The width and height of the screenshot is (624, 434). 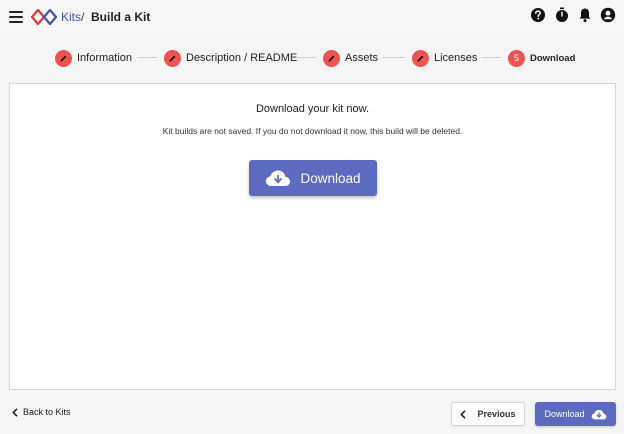 I want to click on breadcrumb-kits-link: Kits, so click(x=71, y=17).